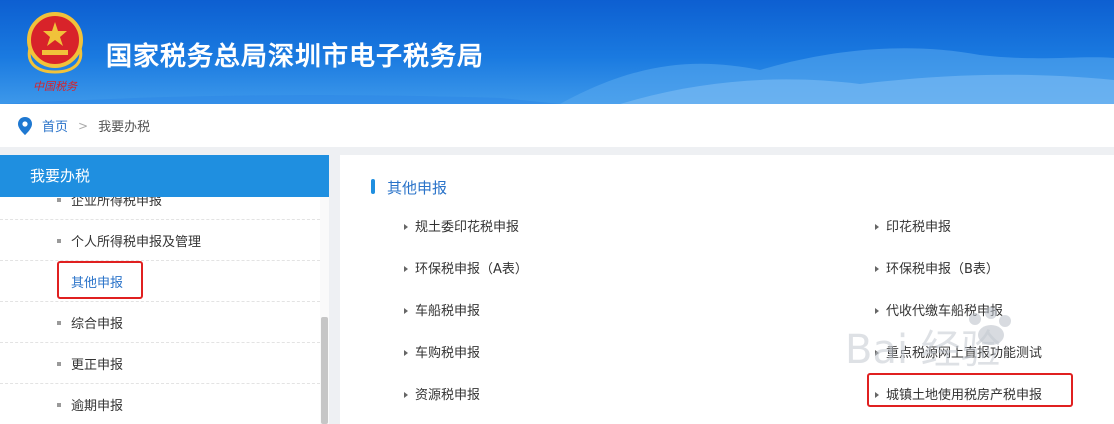 This screenshot has height=424, width=1114. What do you see at coordinates (160, 322) in the screenshot?
I see `sidebar-item-comprehensive-declaration: 综合申报` at bounding box center [160, 322].